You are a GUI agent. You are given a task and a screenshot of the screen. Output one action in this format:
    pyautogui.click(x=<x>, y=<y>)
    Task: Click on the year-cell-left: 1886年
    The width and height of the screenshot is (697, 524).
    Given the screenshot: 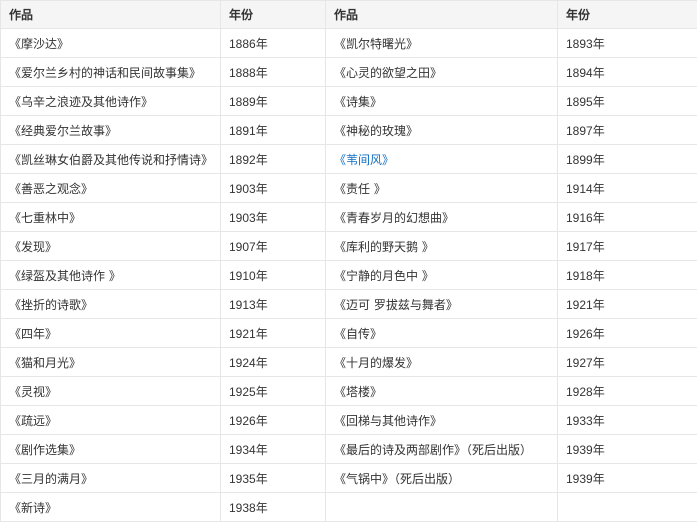 What is the action you would take?
    pyautogui.click(x=273, y=43)
    